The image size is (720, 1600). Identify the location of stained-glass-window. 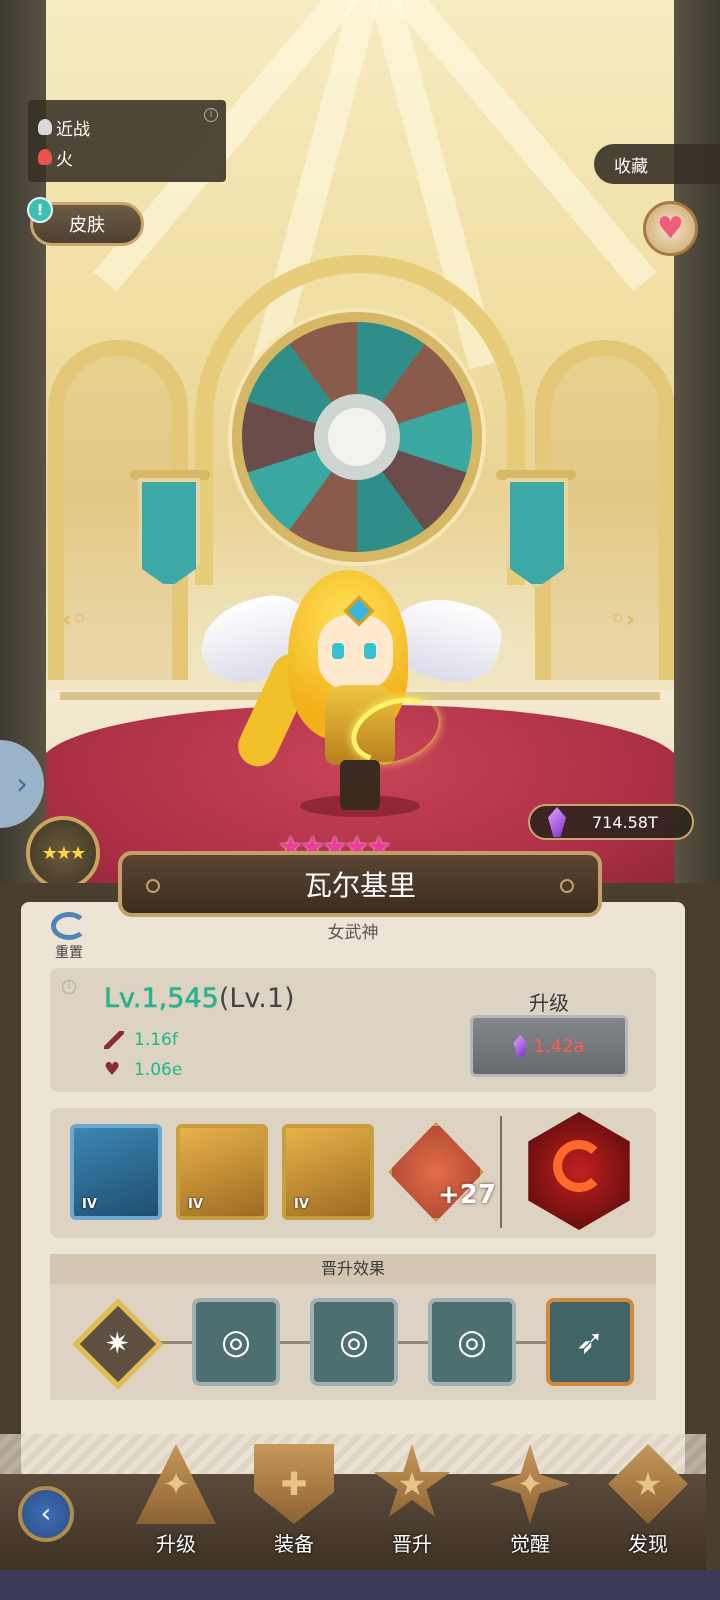
(357, 437).